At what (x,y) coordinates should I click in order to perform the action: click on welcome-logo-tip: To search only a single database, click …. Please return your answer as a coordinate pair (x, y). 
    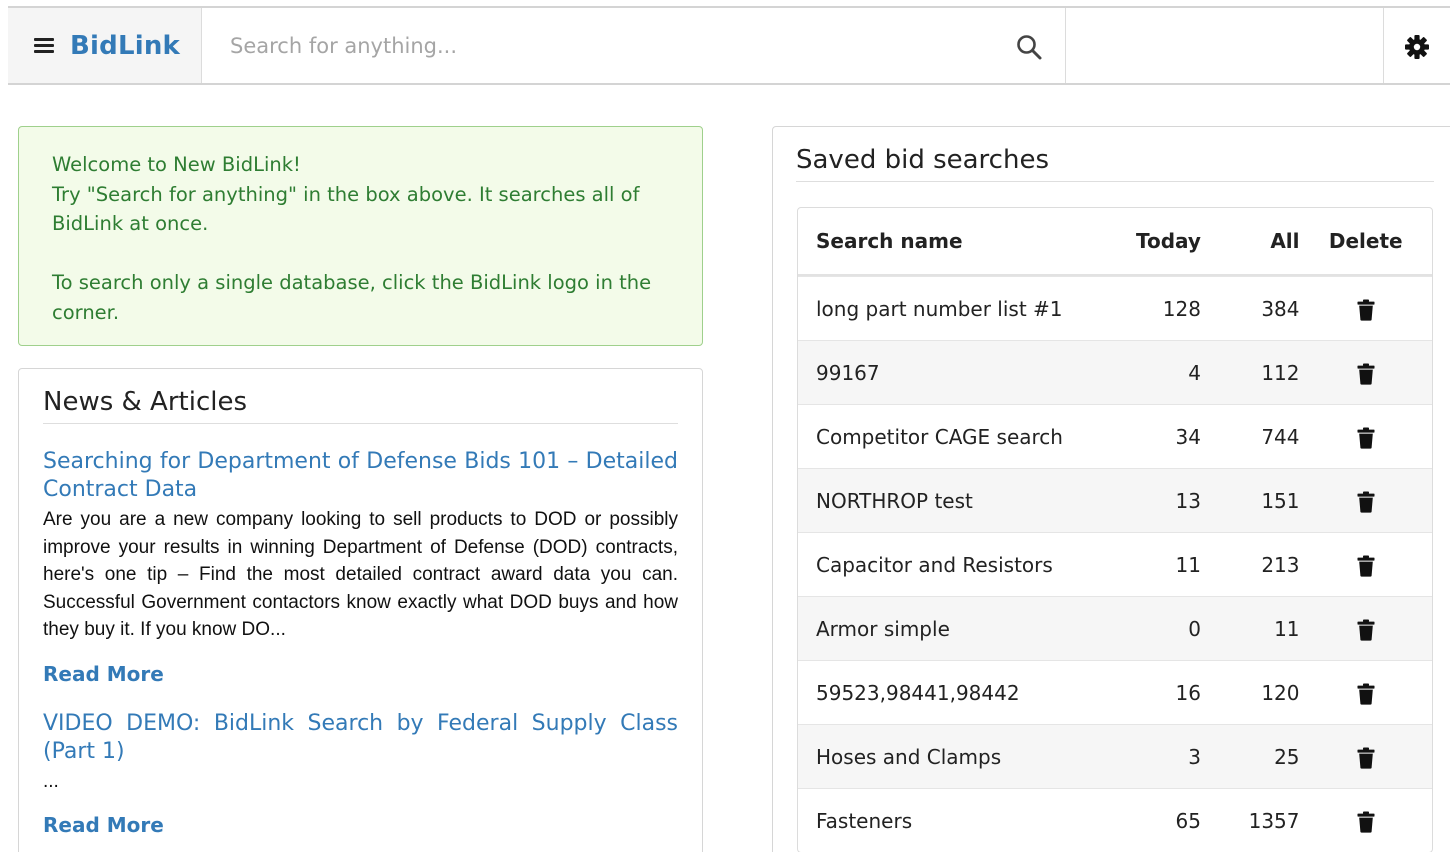
    Looking at the image, I should click on (352, 297).